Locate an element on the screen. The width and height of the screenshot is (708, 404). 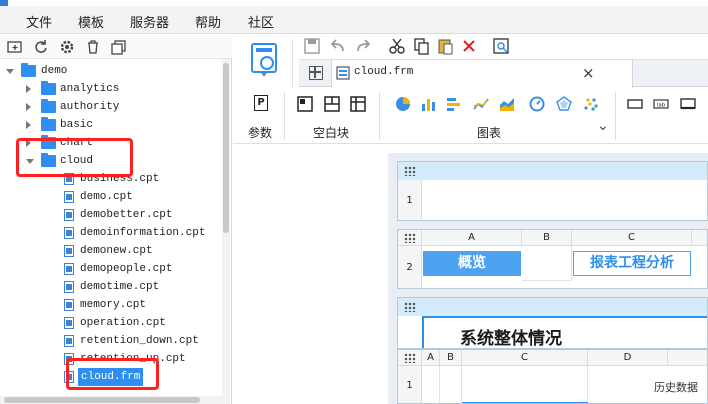
tab-block-icon is located at coordinates (332, 104).